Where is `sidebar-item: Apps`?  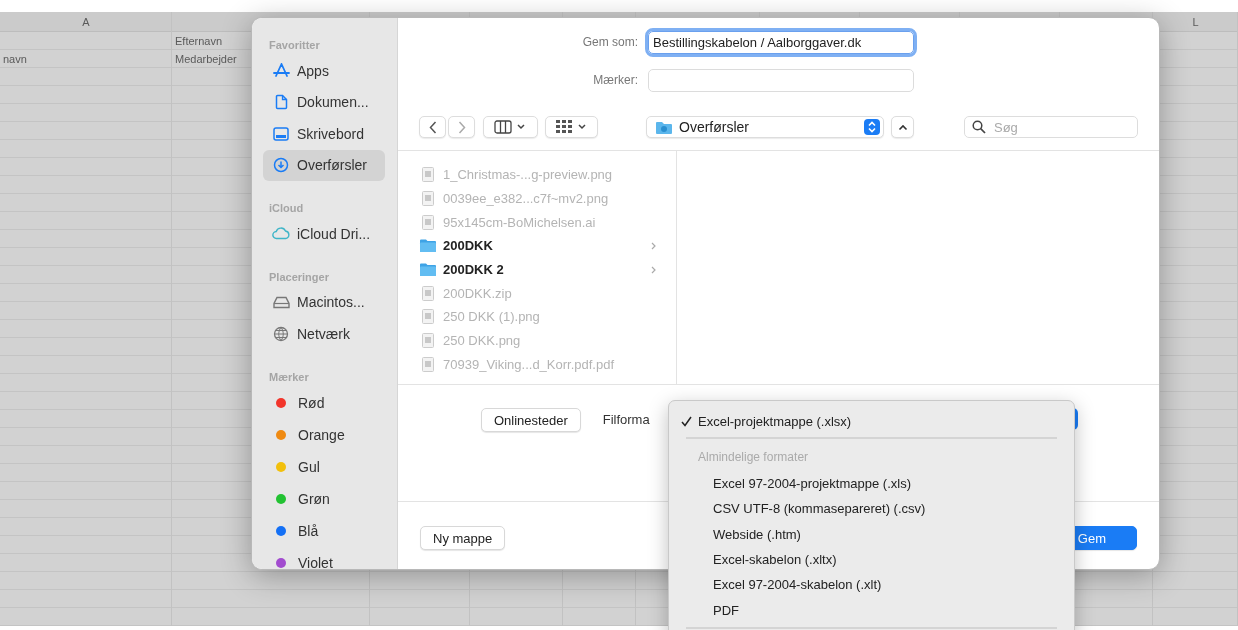 sidebar-item: Apps is located at coordinates (324, 71).